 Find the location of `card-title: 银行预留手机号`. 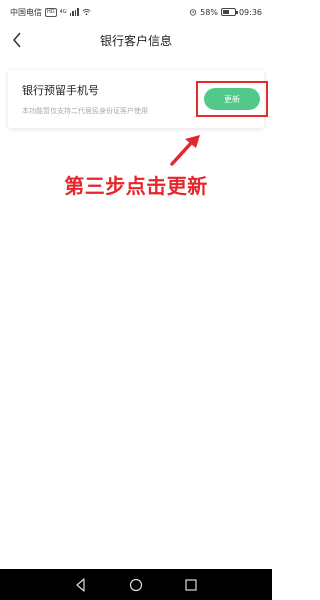

card-title: 银行预留手机号 is located at coordinates (60, 90).